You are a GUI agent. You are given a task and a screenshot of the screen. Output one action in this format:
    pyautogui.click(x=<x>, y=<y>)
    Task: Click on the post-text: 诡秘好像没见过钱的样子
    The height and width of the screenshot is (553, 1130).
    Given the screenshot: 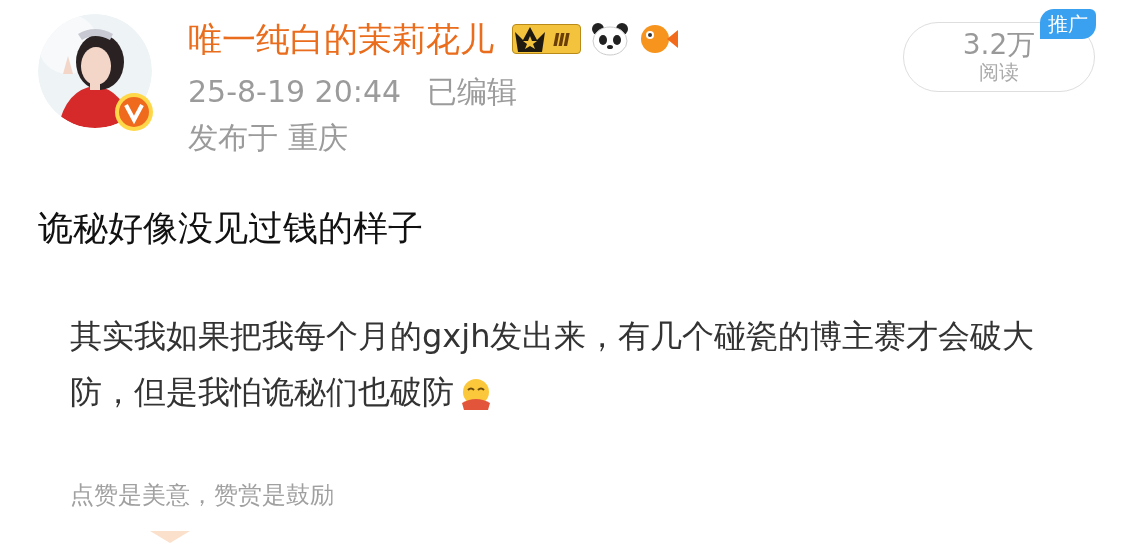 What is the action you would take?
    pyautogui.click(x=230, y=228)
    